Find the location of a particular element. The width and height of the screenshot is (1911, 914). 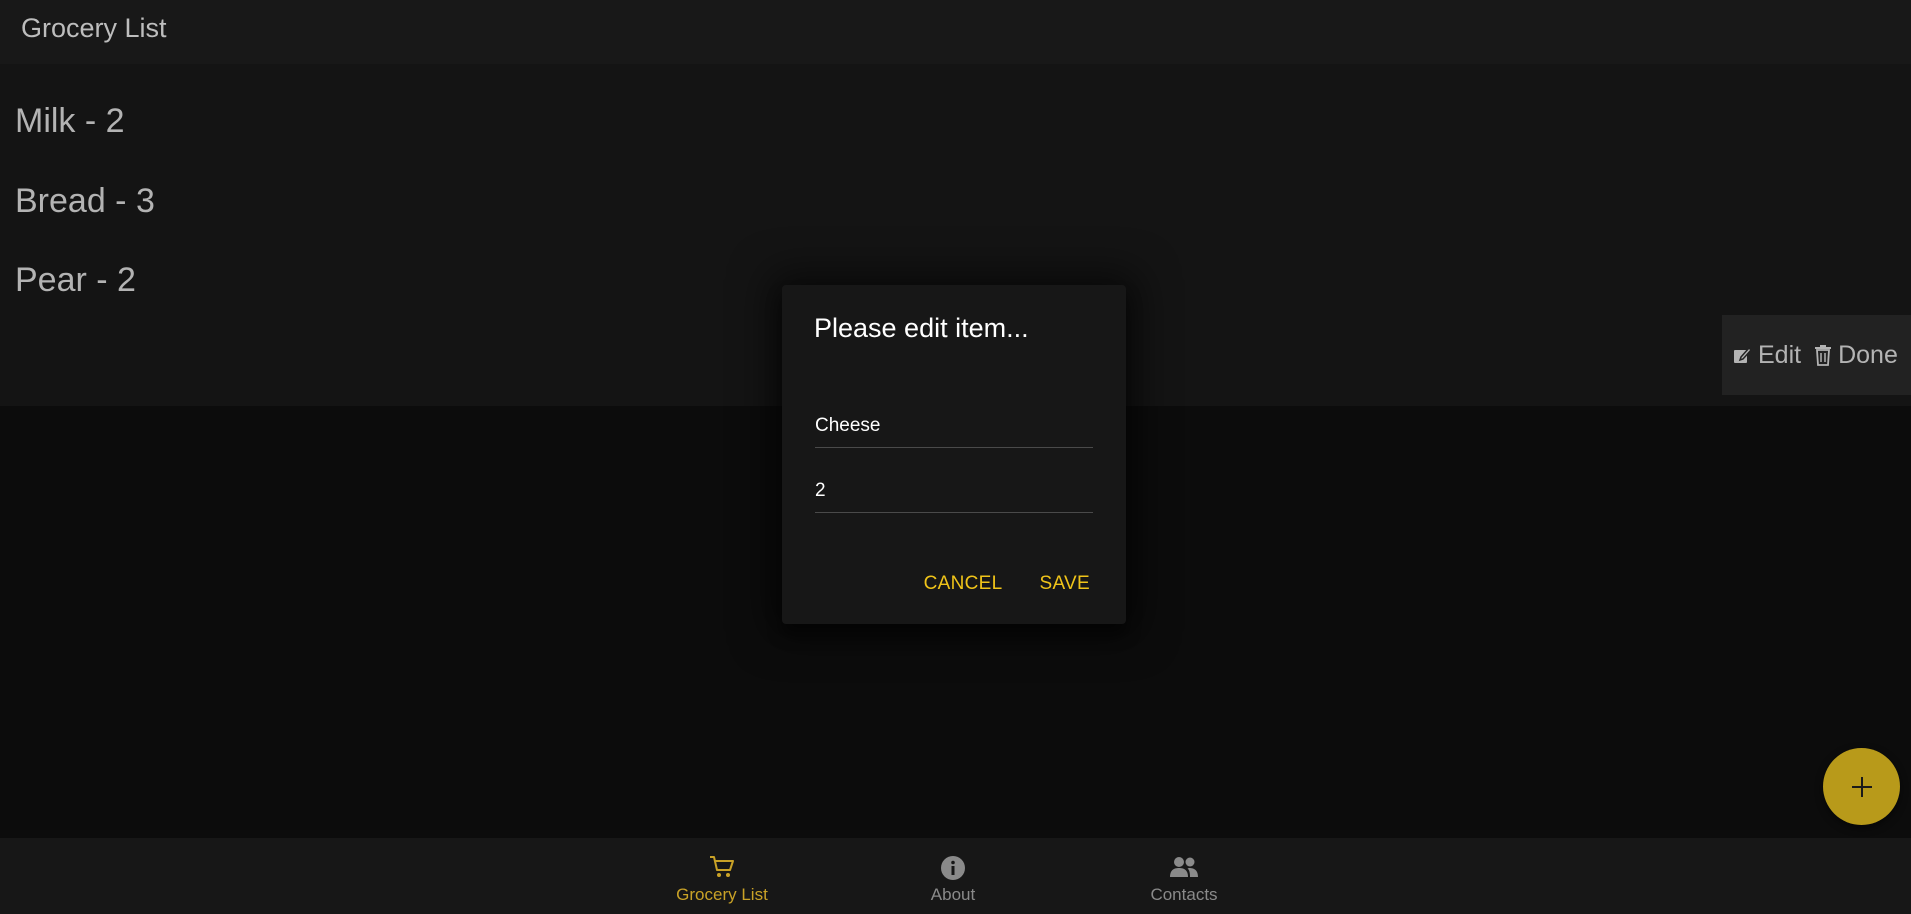

cancel-button: CANCEL is located at coordinates (963, 584).